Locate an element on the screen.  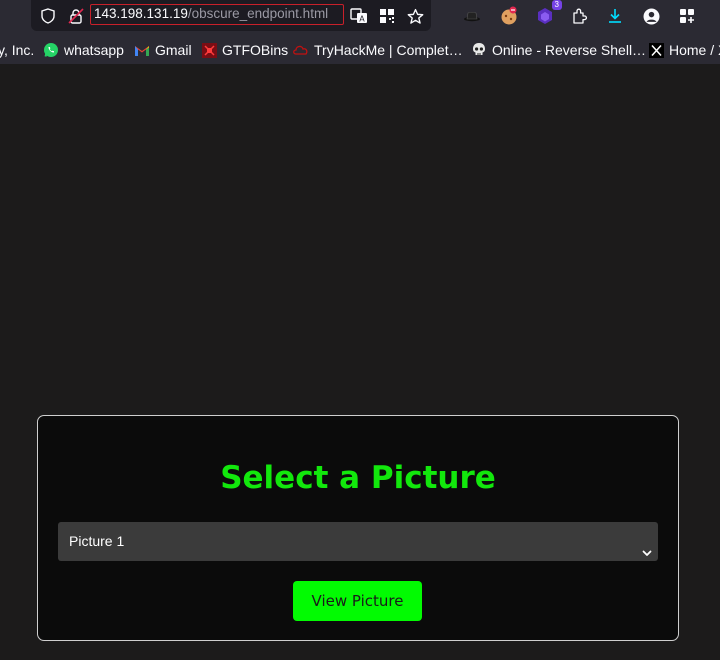
gmail-icon is located at coordinates (142, 50).